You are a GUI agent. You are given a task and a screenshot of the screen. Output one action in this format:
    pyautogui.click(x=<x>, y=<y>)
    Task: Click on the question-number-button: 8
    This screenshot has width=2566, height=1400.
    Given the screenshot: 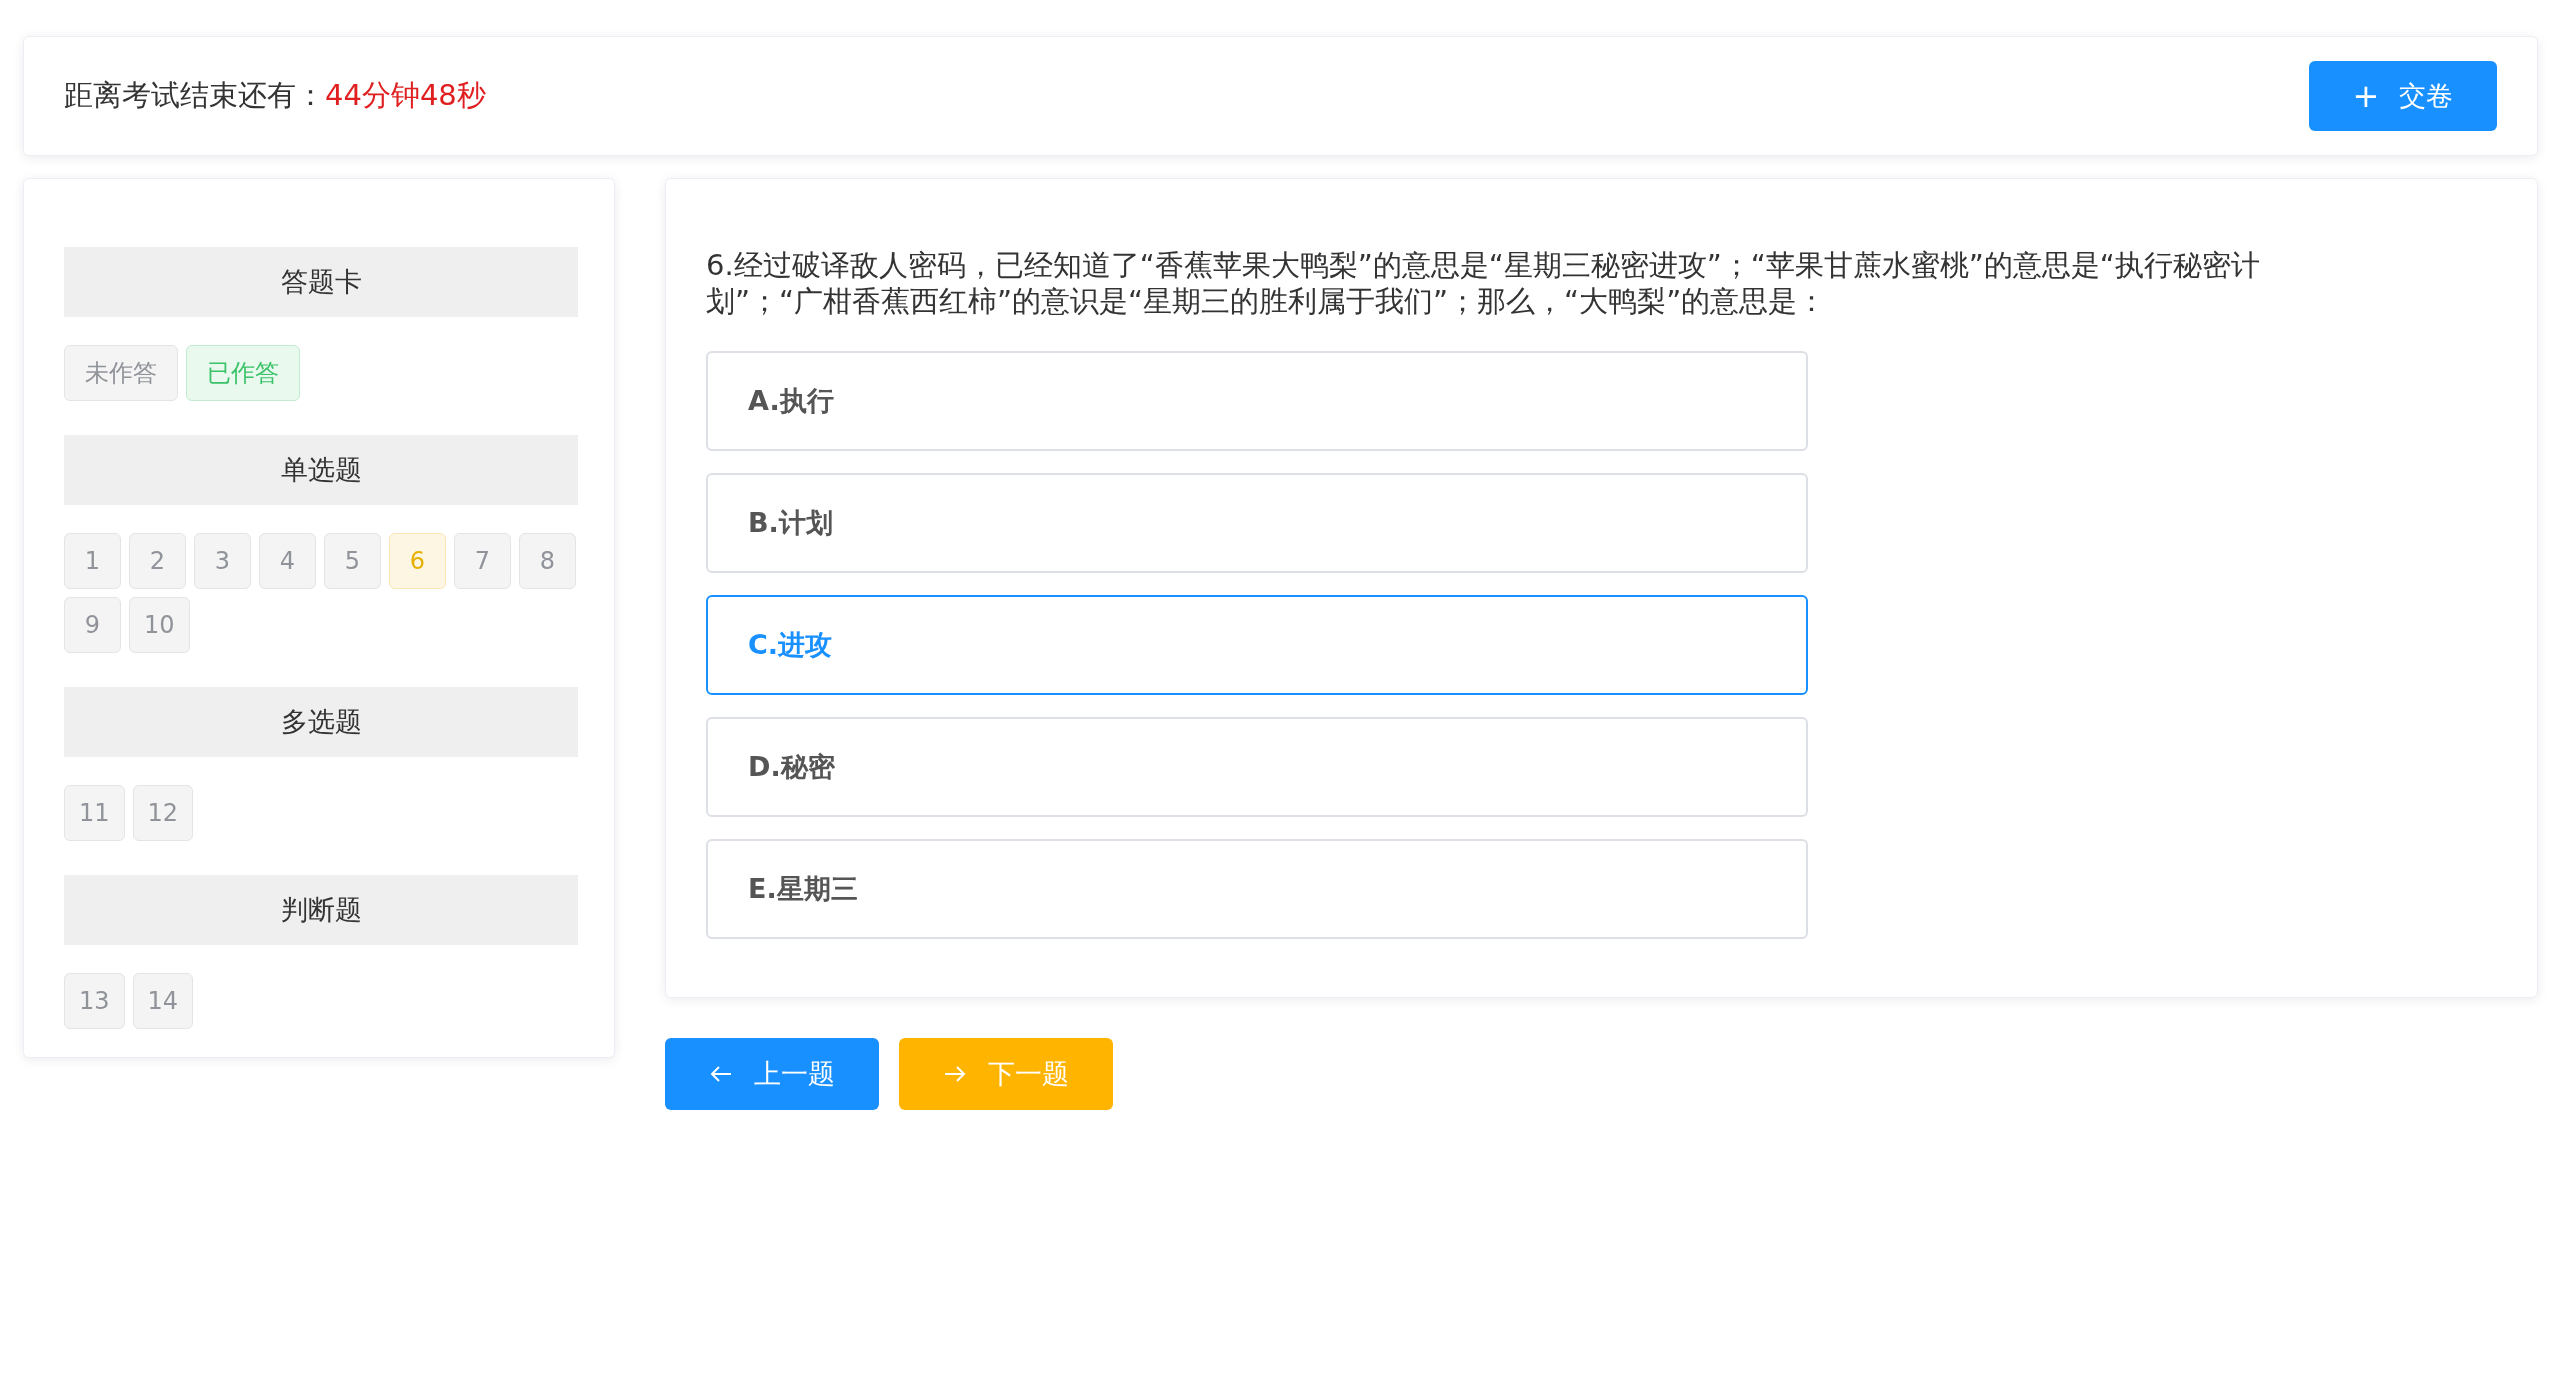 What is the action you would take?
    pyautogui.click(x=547, y=561)
    